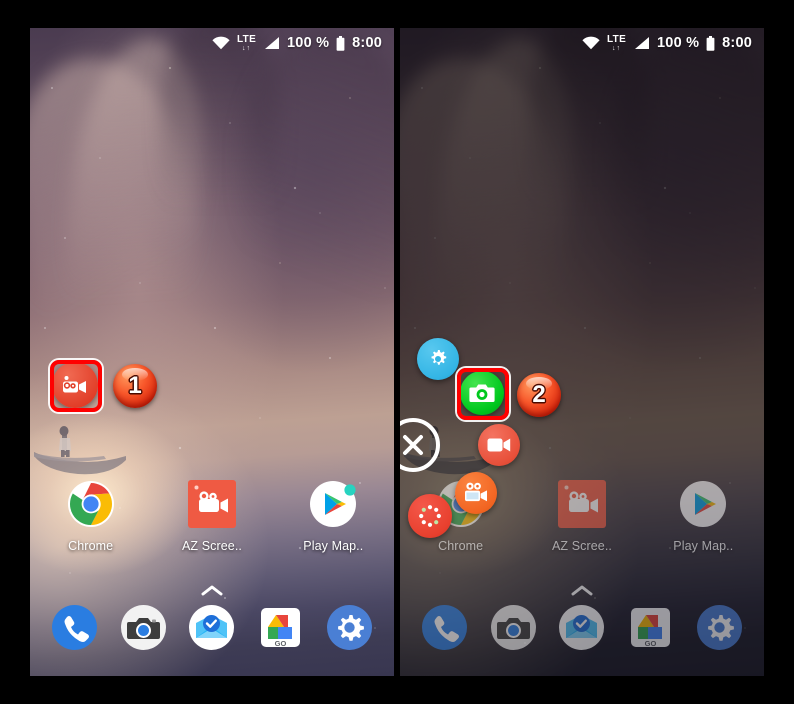 This screenshot has width=794, height=704. I want to click on settings-gear-icon, so click(439, 357).